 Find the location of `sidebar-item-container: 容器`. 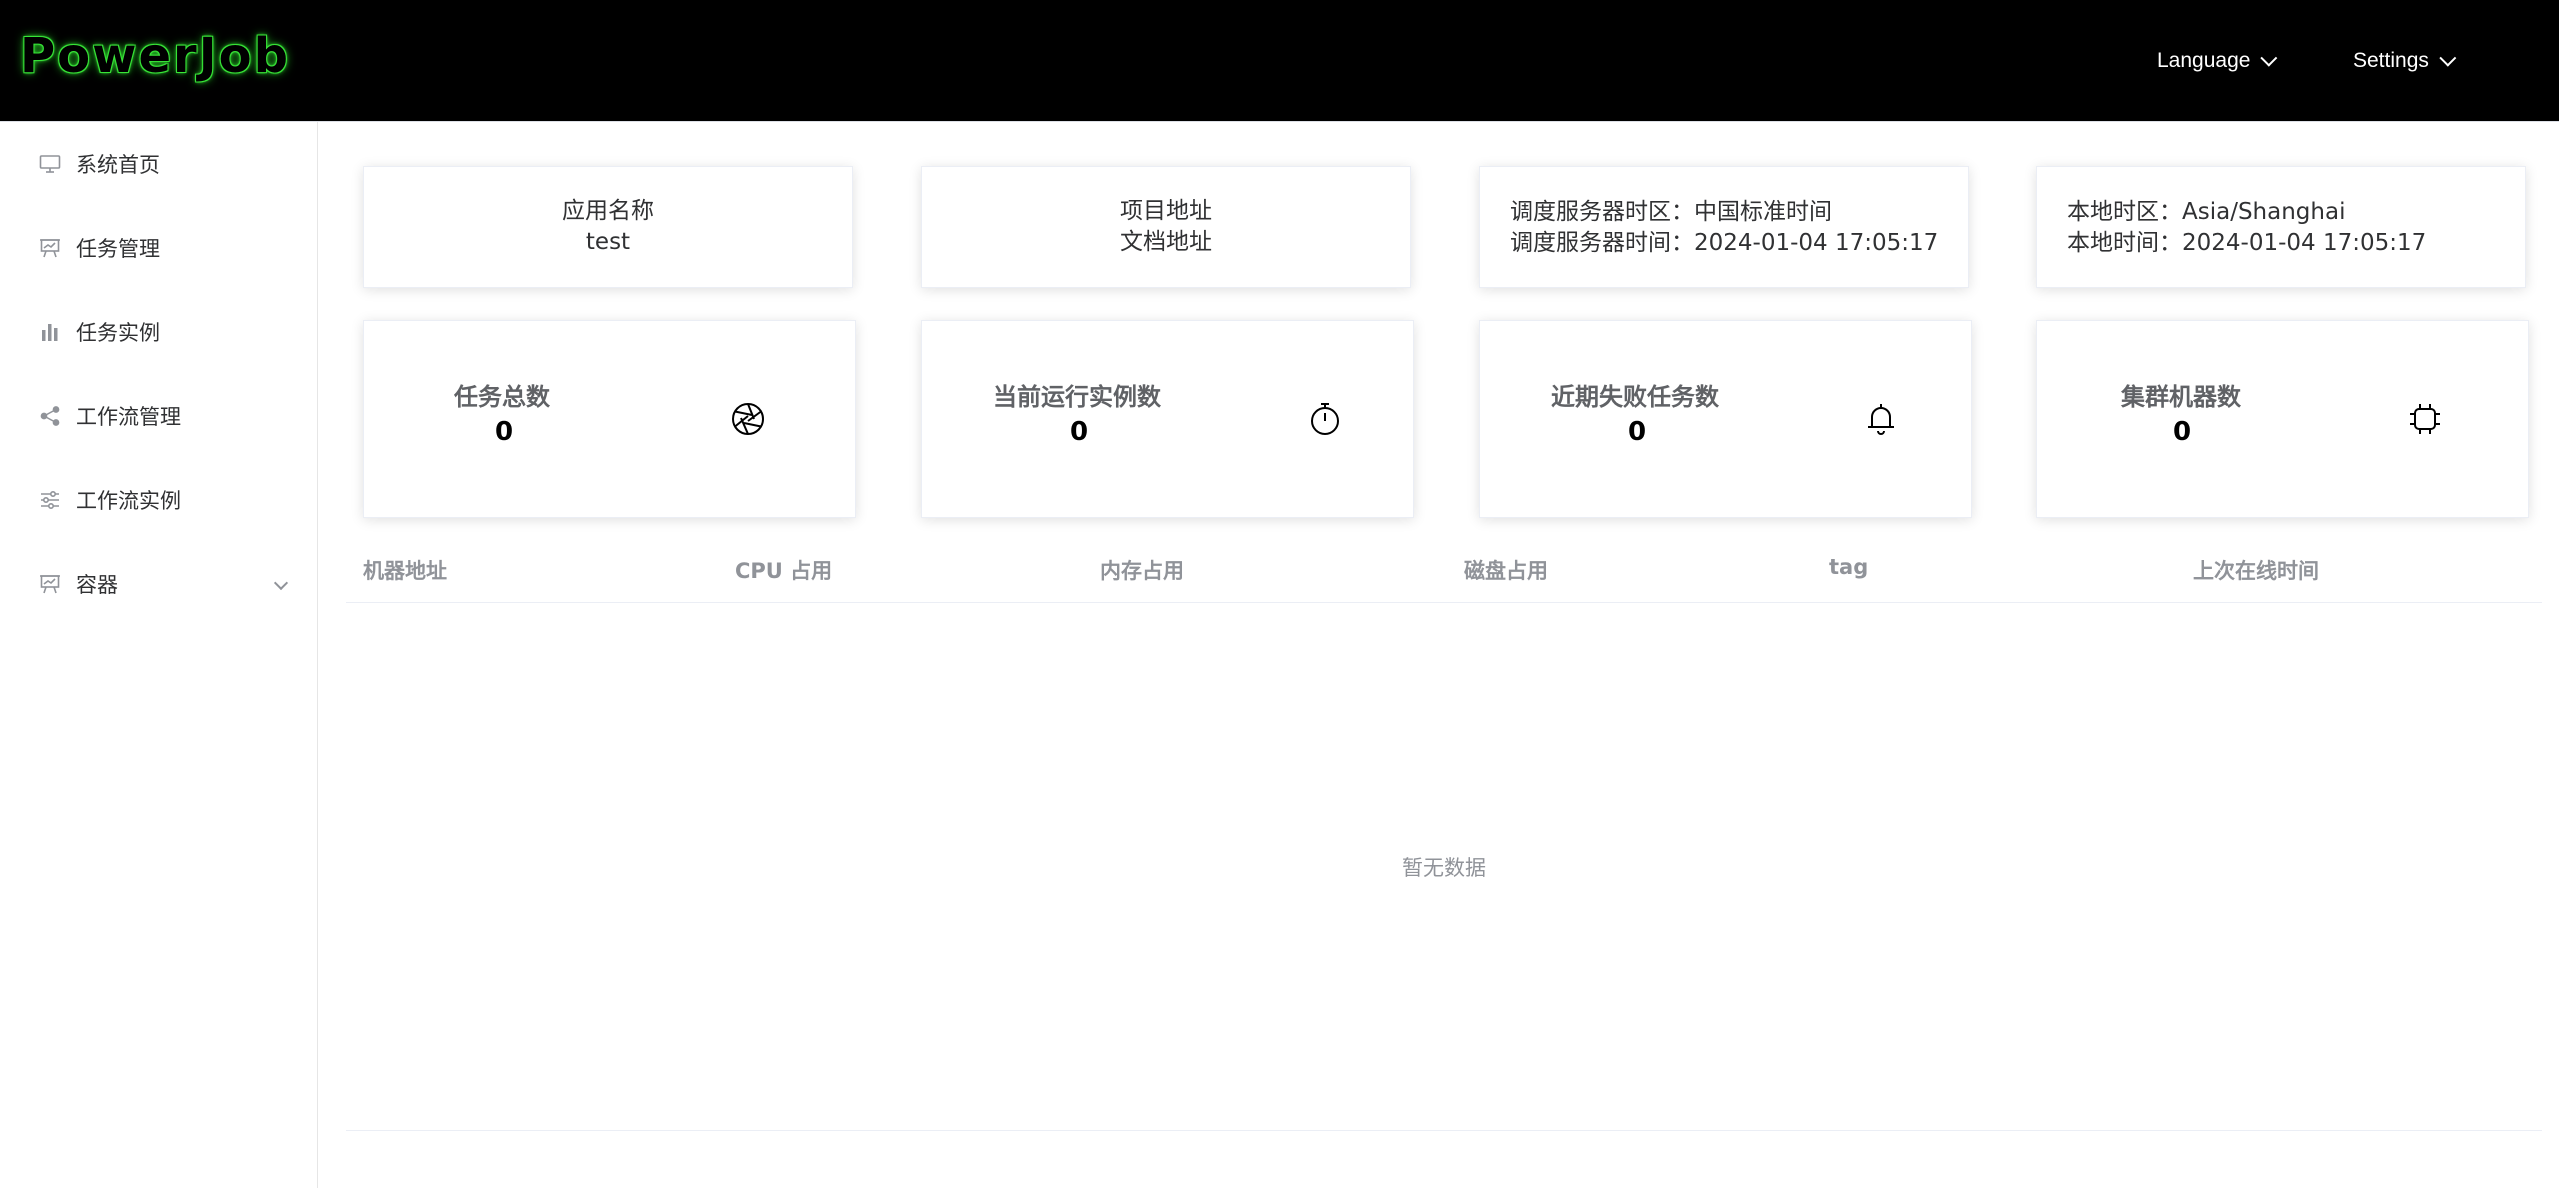

sidebar-item-container: 容器 is located at coordinates (159, 584).